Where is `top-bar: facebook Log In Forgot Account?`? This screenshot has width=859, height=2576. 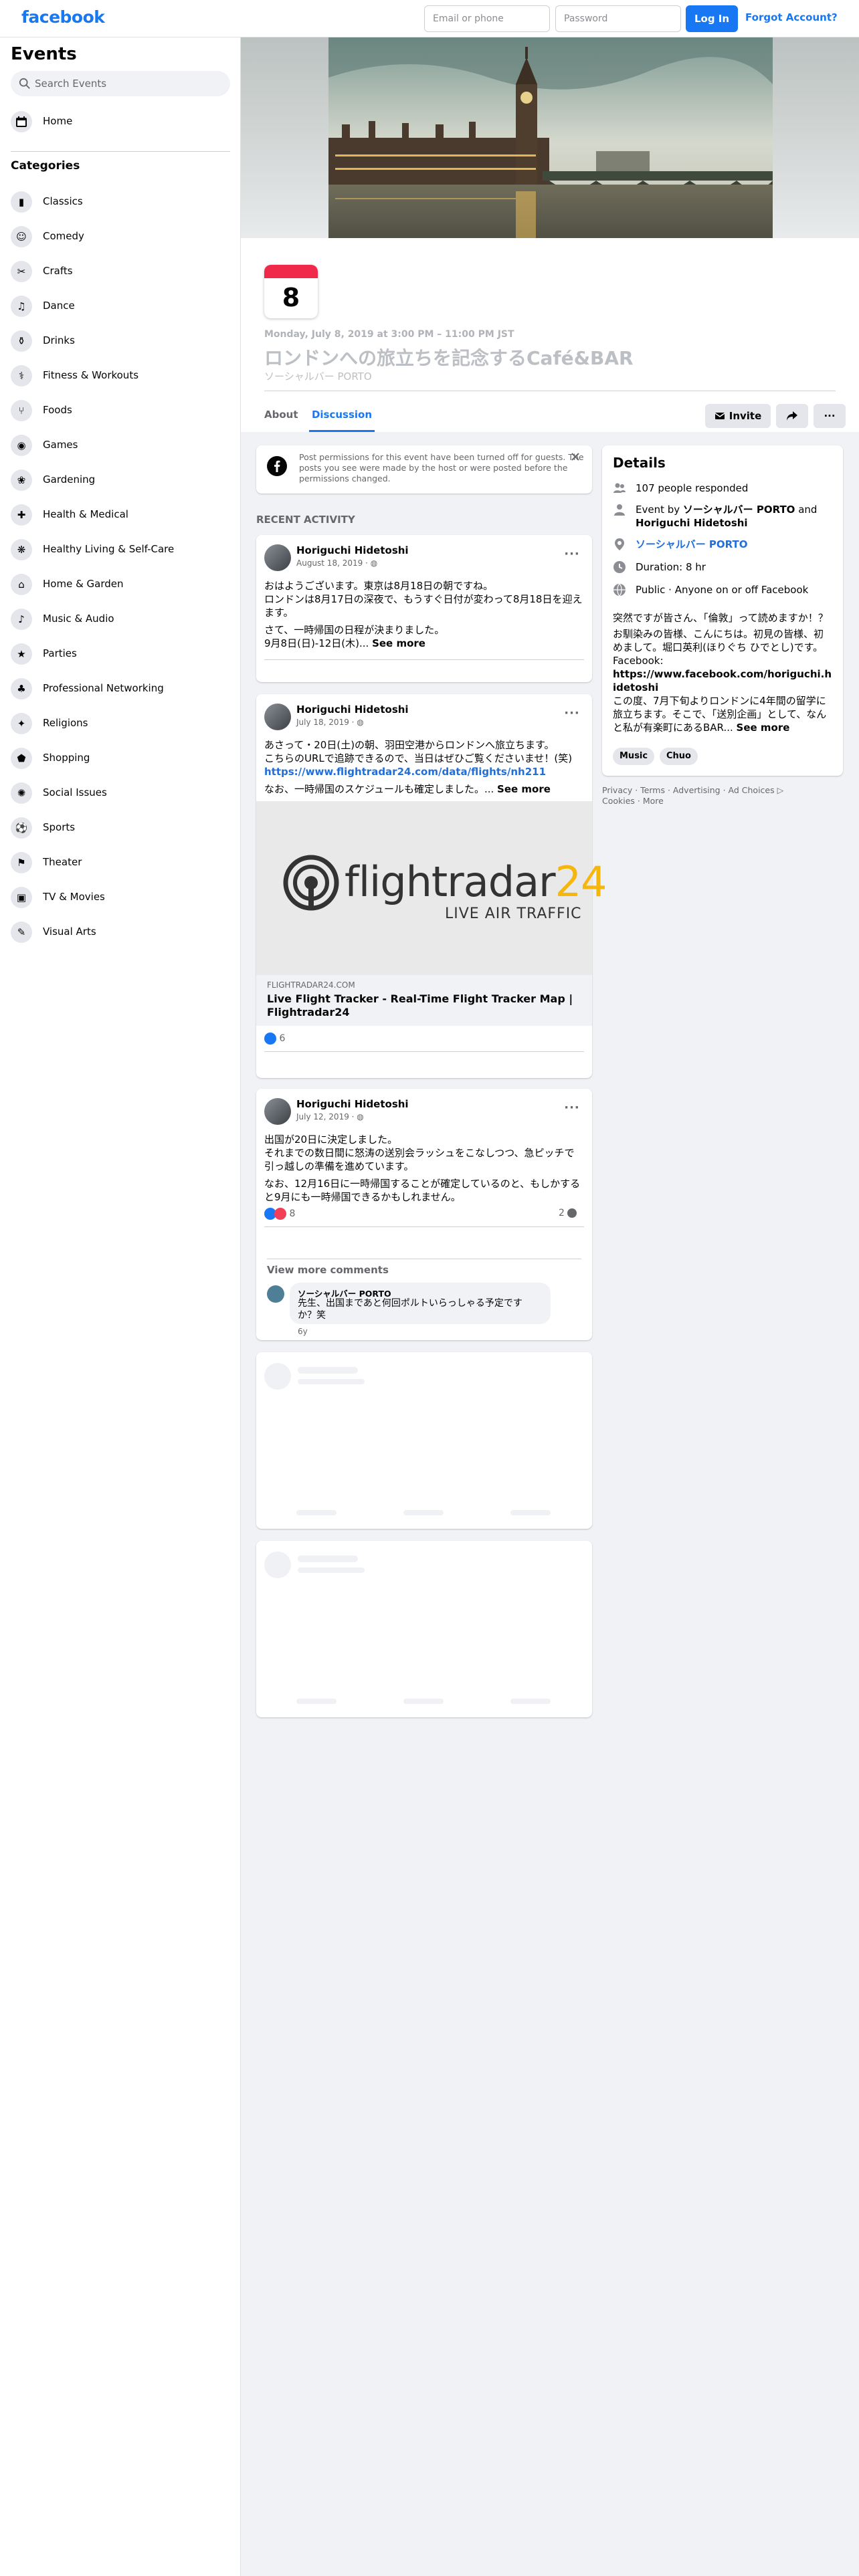 top-bar: facebook Log In Forgot Account? is located at coordinates (429, 18).